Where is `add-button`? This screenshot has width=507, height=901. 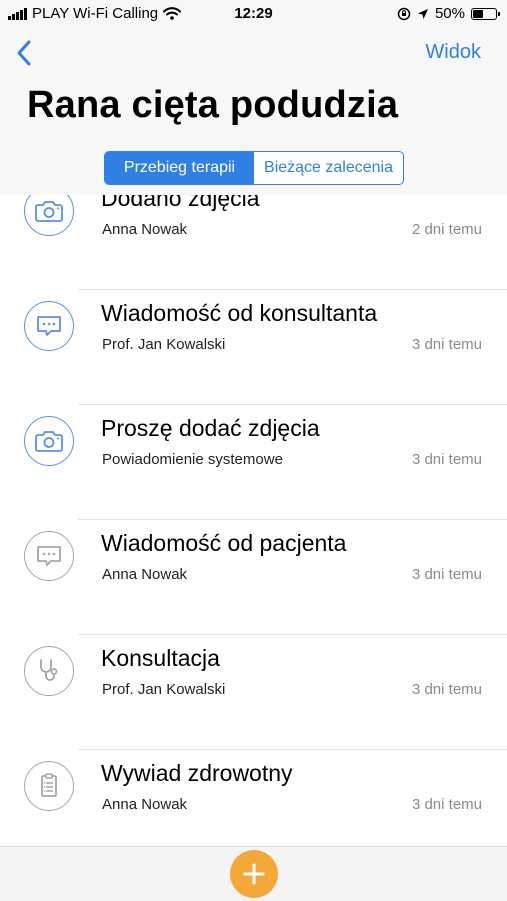 add-button is located at coordinates (254, 874).